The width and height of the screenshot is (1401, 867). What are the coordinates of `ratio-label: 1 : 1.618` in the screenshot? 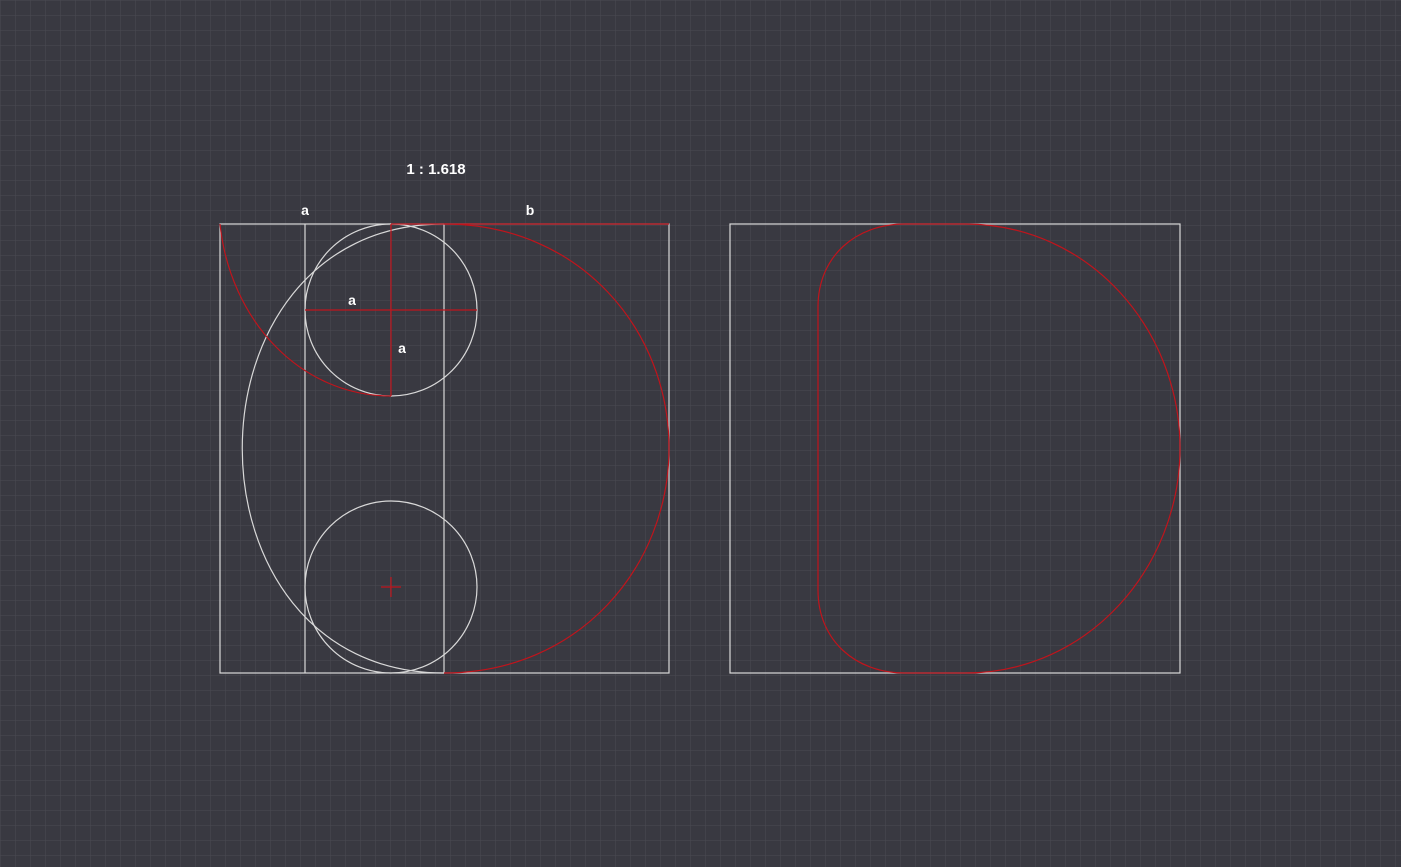 It's located at (435, 169).